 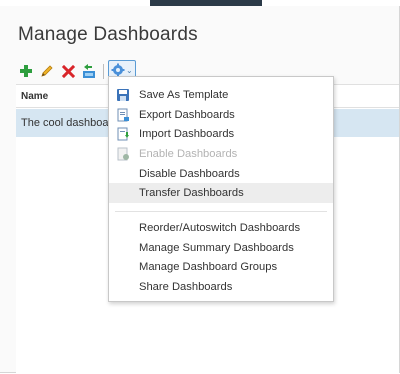 I want to click on menu-item-label: Transfer Dashboards, so click(x=191, y=193).